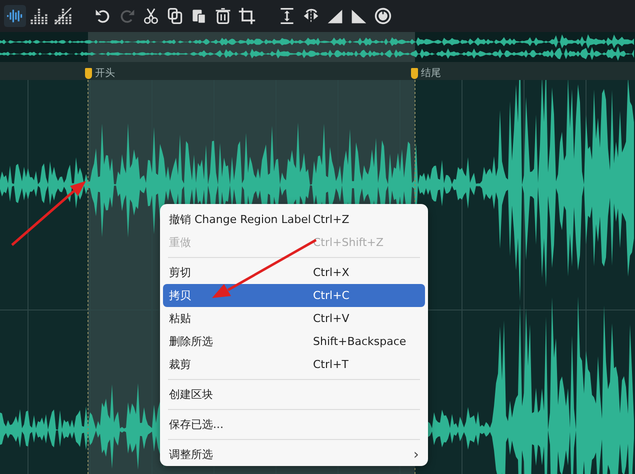 This screenshot has height=474, width=635. Describe the element at coordinates (294, 272) in the screenshot. I see `menu-item: 剪切 Ctrl+X` at that location.